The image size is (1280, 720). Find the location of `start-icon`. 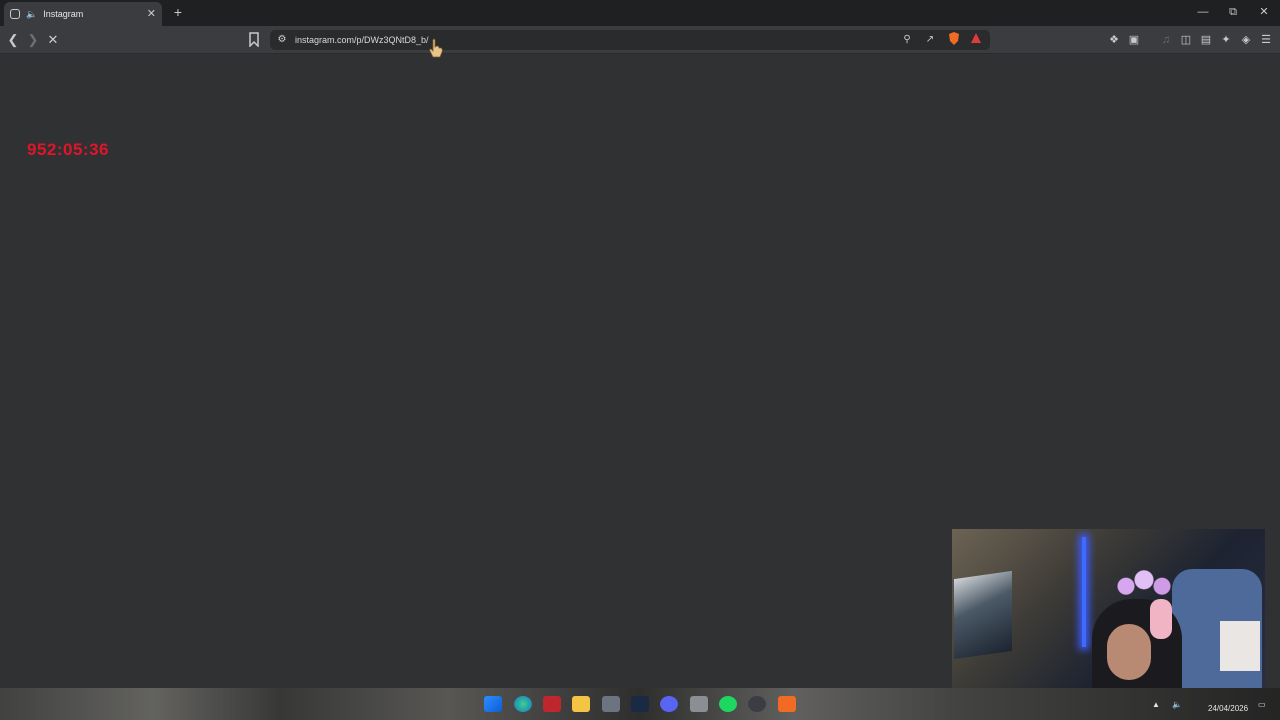

start-icon is located at coordinates (493, 704).